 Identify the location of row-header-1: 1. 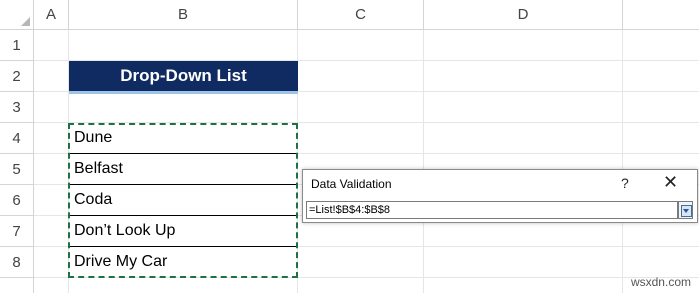
(17, 45).